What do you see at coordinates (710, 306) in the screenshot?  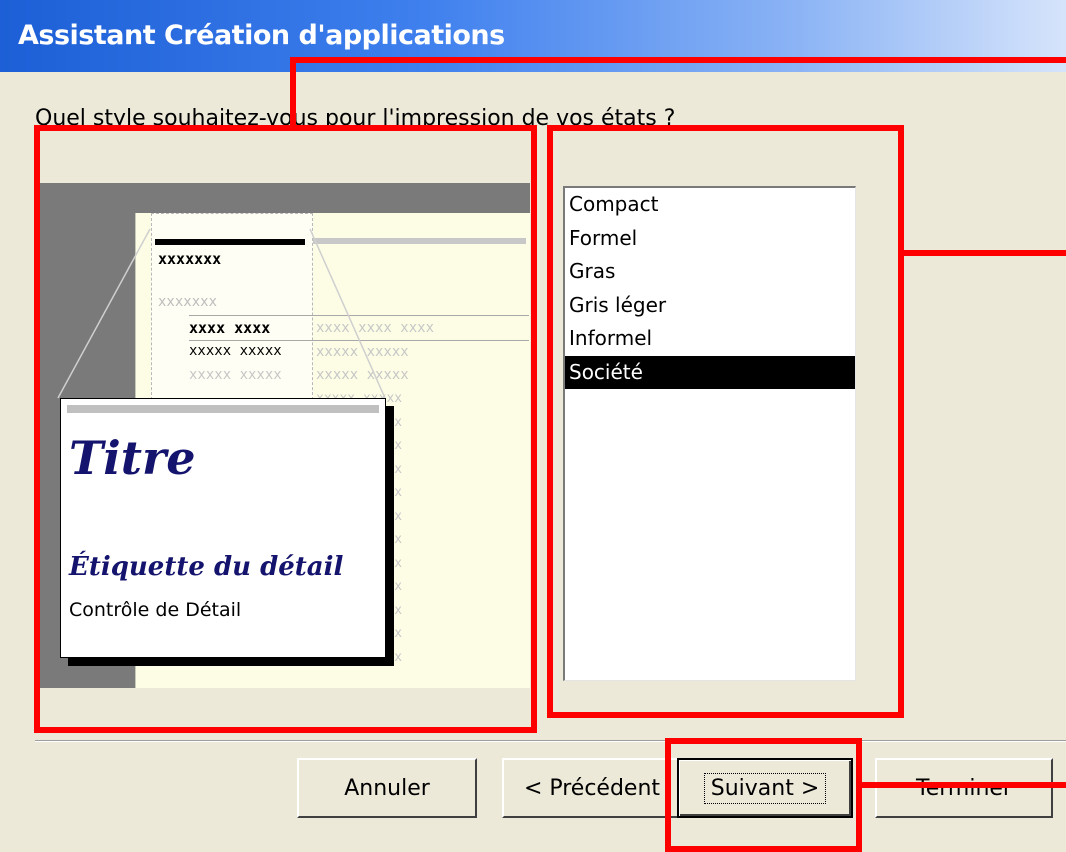 I see `style-option: Gris léger` at bounding box center [710, 306].